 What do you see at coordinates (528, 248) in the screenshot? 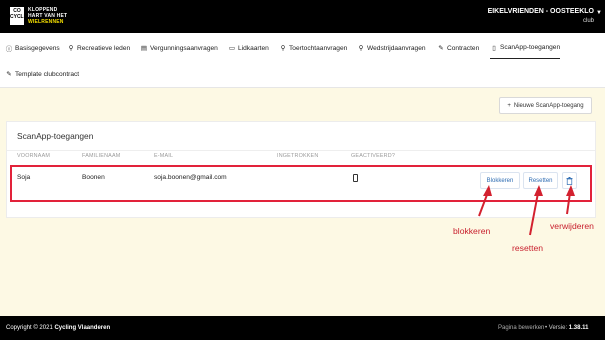
I see `annotation-resetten: resetten` at bounding box center [528, 248].